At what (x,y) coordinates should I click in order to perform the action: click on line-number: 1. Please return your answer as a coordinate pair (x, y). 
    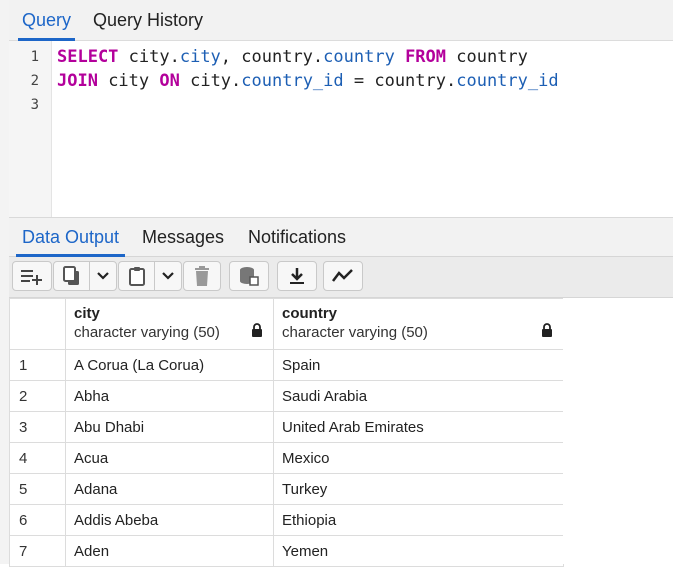
    Looking at the image, I should click on (34, 57).